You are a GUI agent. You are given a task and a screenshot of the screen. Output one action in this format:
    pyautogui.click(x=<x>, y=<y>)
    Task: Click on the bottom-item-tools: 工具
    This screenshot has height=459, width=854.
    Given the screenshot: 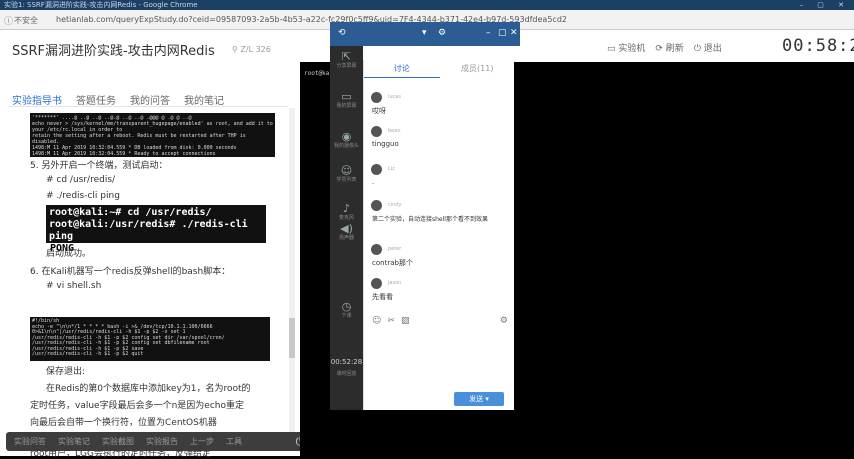 What is the action you would take?
    pyautogui.click(x=234, y=441)
    